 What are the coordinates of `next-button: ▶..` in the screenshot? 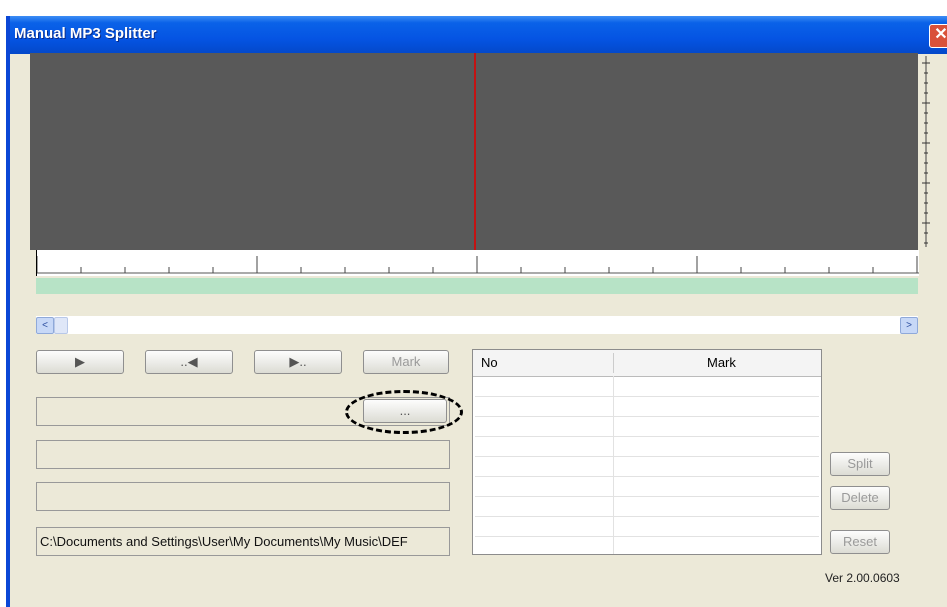 It's located at (298, 362).